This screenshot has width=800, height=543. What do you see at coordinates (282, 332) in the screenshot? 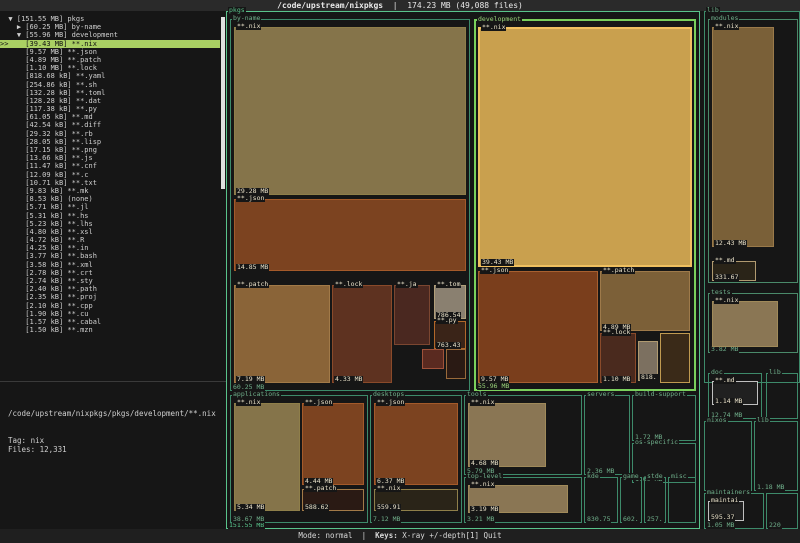
I see `treemap-by-name-patch: **.patch 7.19 MB` at bounding box center [282, 332].